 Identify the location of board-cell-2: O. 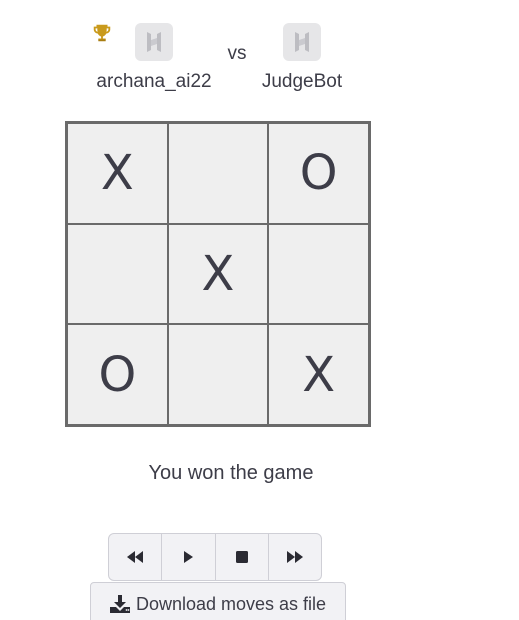
(318, 173).